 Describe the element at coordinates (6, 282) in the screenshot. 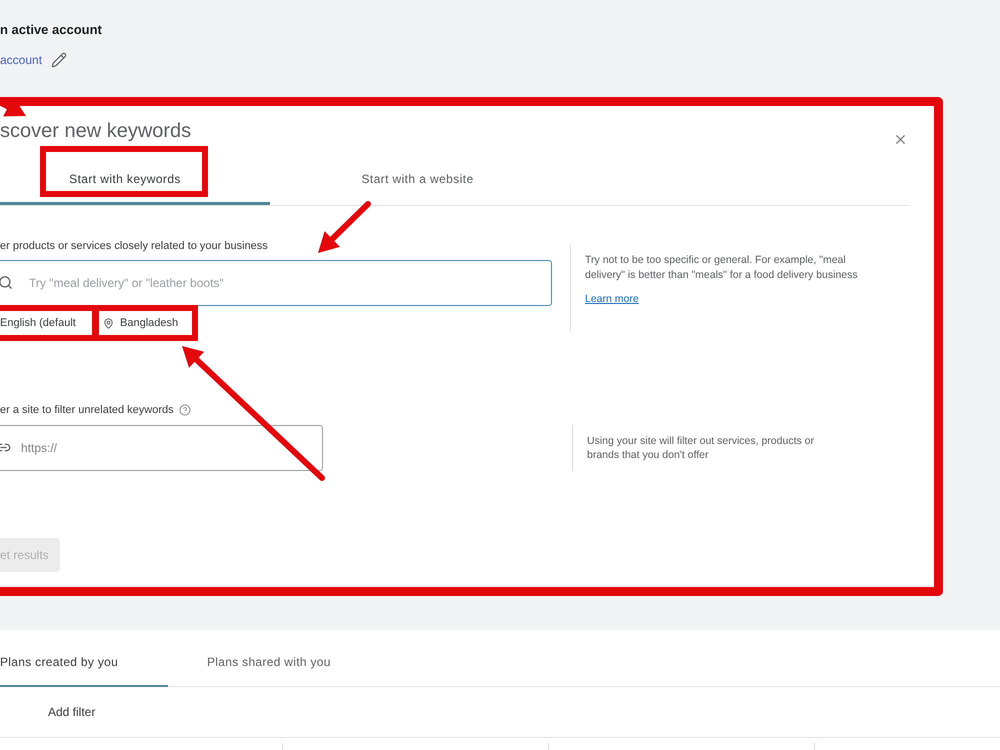

I see `search-icon` at that location.